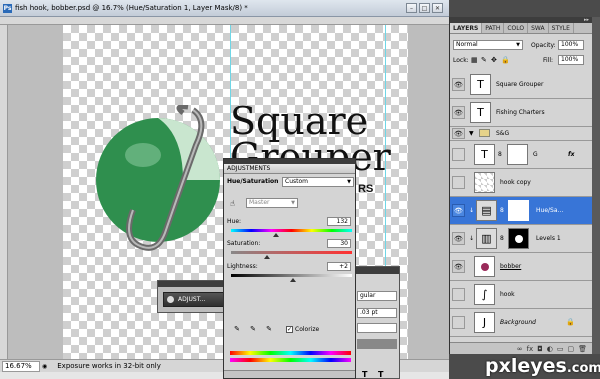 The height and width of the screenshot is (379, 600). What do you see at coordinates (521, 134) in the screenshot?
I see `layer-group-row: 👁 ▼ S&G` at bounding box center [521, 134].